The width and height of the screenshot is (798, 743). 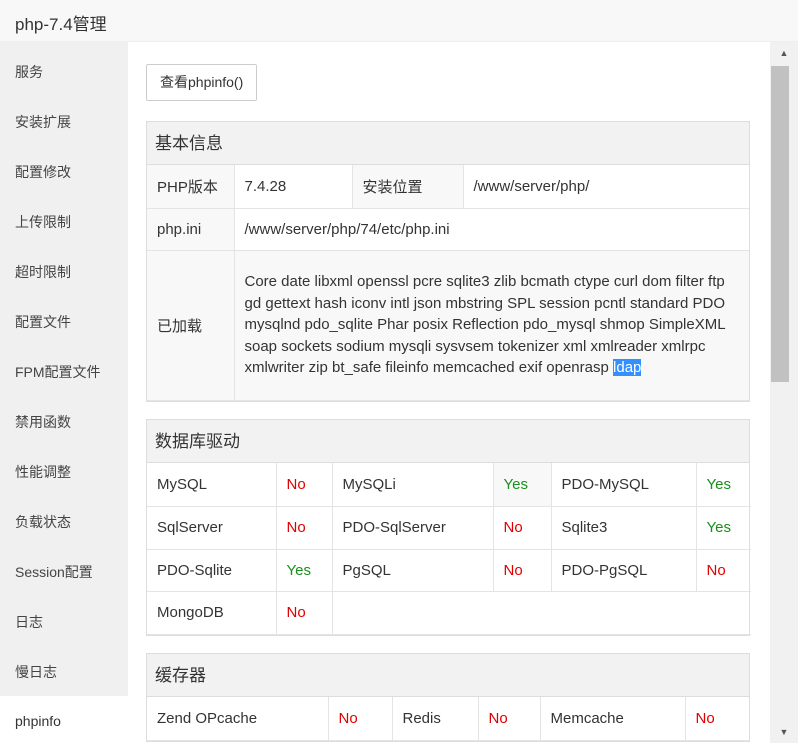 I want to click on sidebar-item-phpinfo: phpinfo, so click(x=64, y=719).